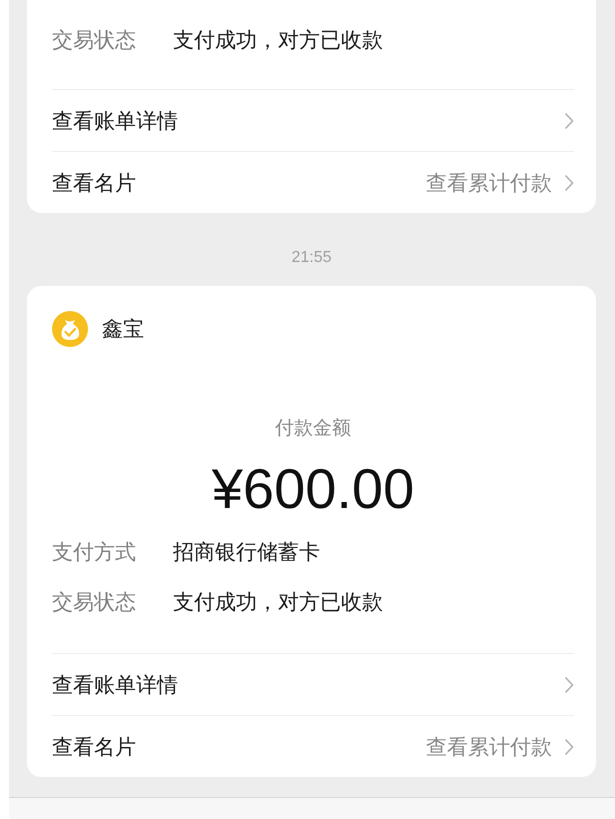 This screenshot has height=819, width=615. I want to click on money-bag-icon, so click(70, 329).